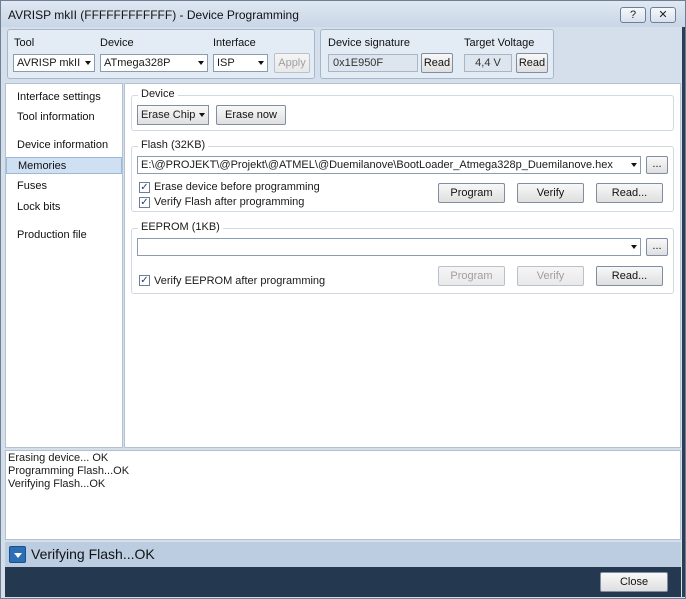 This screenshot has width=686, height=599. I want to click on sidebar-item-lock-bits: Lock bits, so click(64, 207).